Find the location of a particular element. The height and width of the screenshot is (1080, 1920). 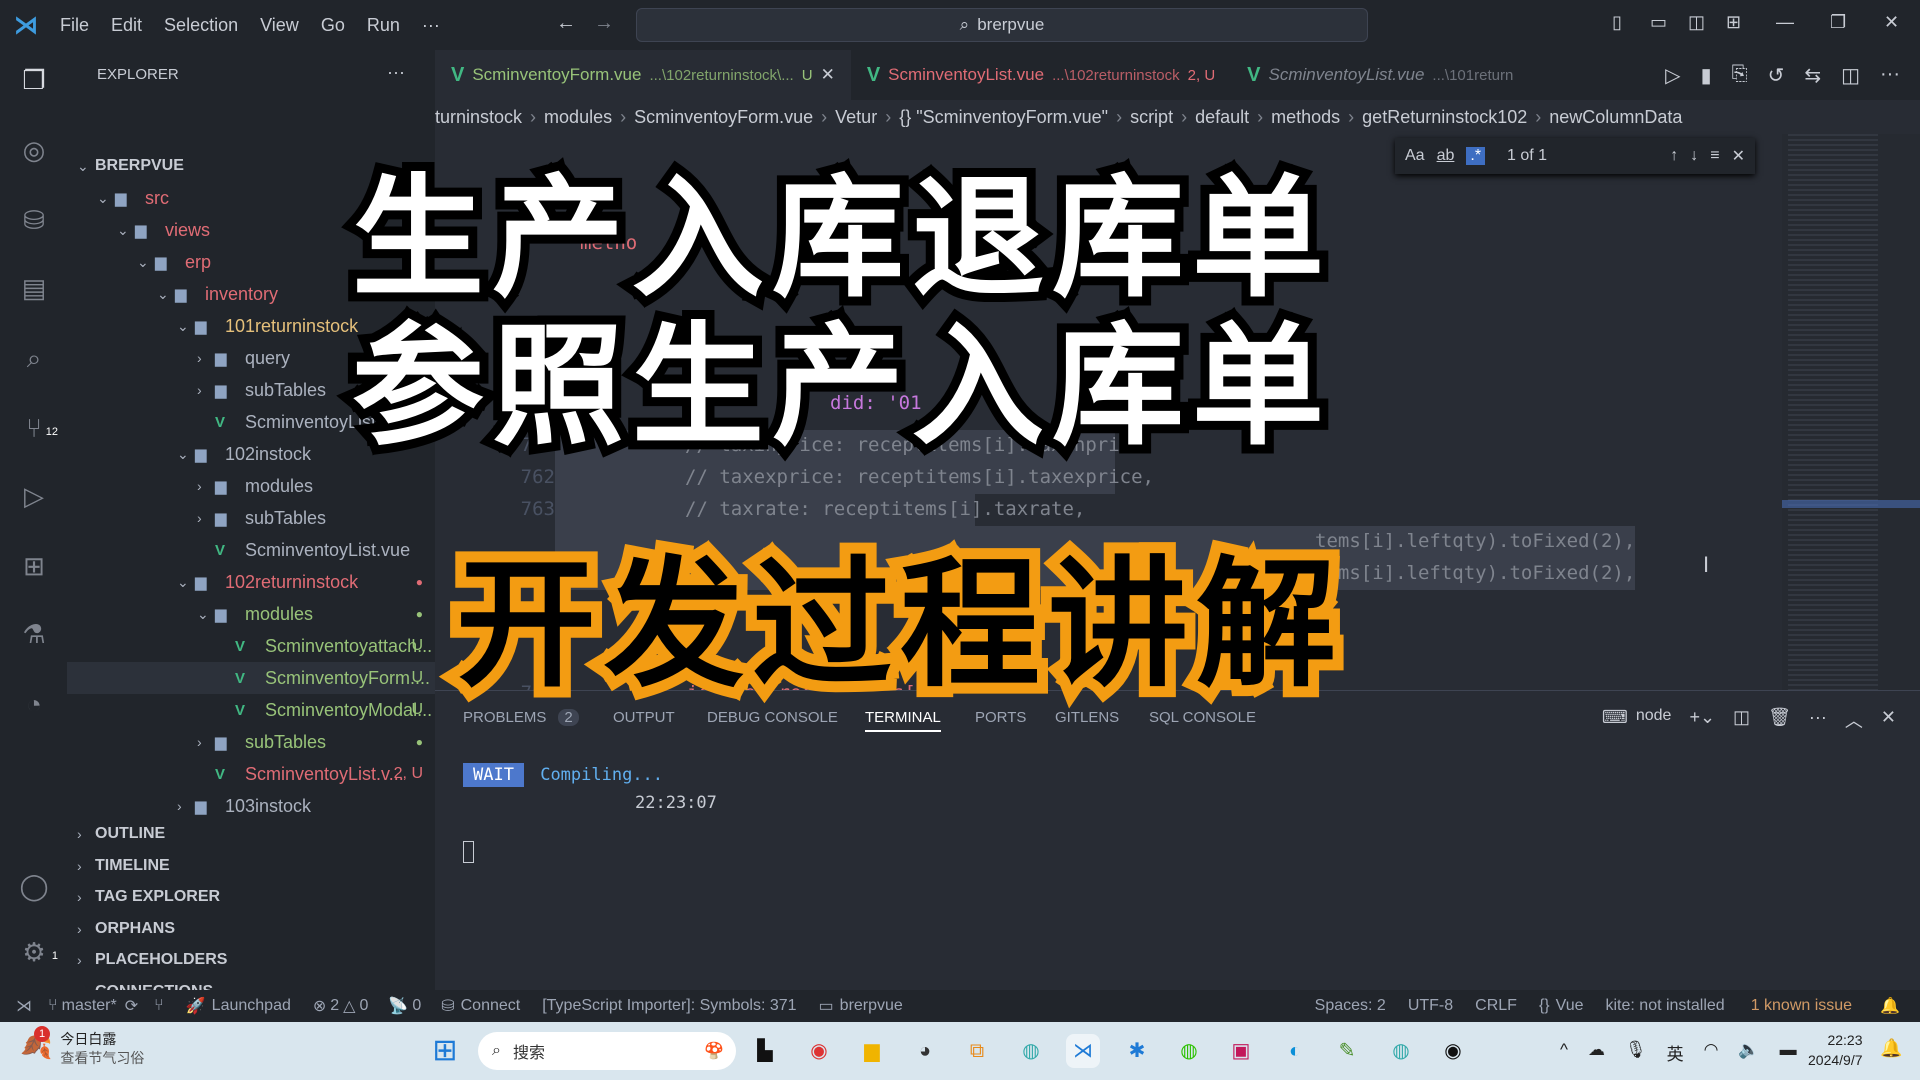

settings-gear-icon: ⚙ 1 is located at coordinates (37, 952).